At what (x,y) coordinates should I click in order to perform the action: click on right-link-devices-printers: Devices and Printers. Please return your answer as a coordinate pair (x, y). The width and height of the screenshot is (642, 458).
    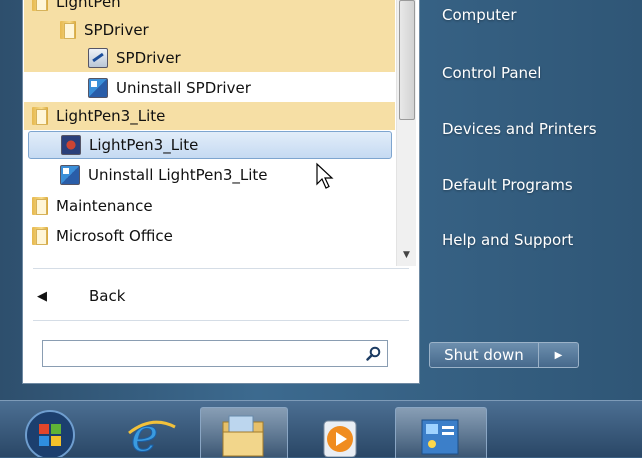
    Looking at the image, I should click on (519, 129).